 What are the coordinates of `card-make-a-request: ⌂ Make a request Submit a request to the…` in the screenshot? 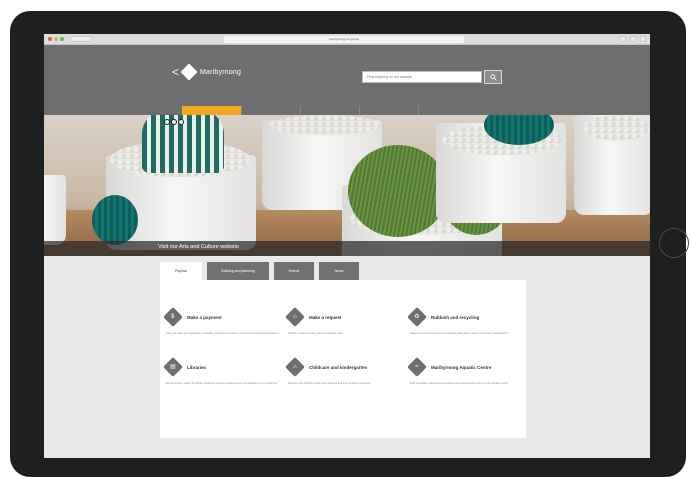 It's located at (346, 321).